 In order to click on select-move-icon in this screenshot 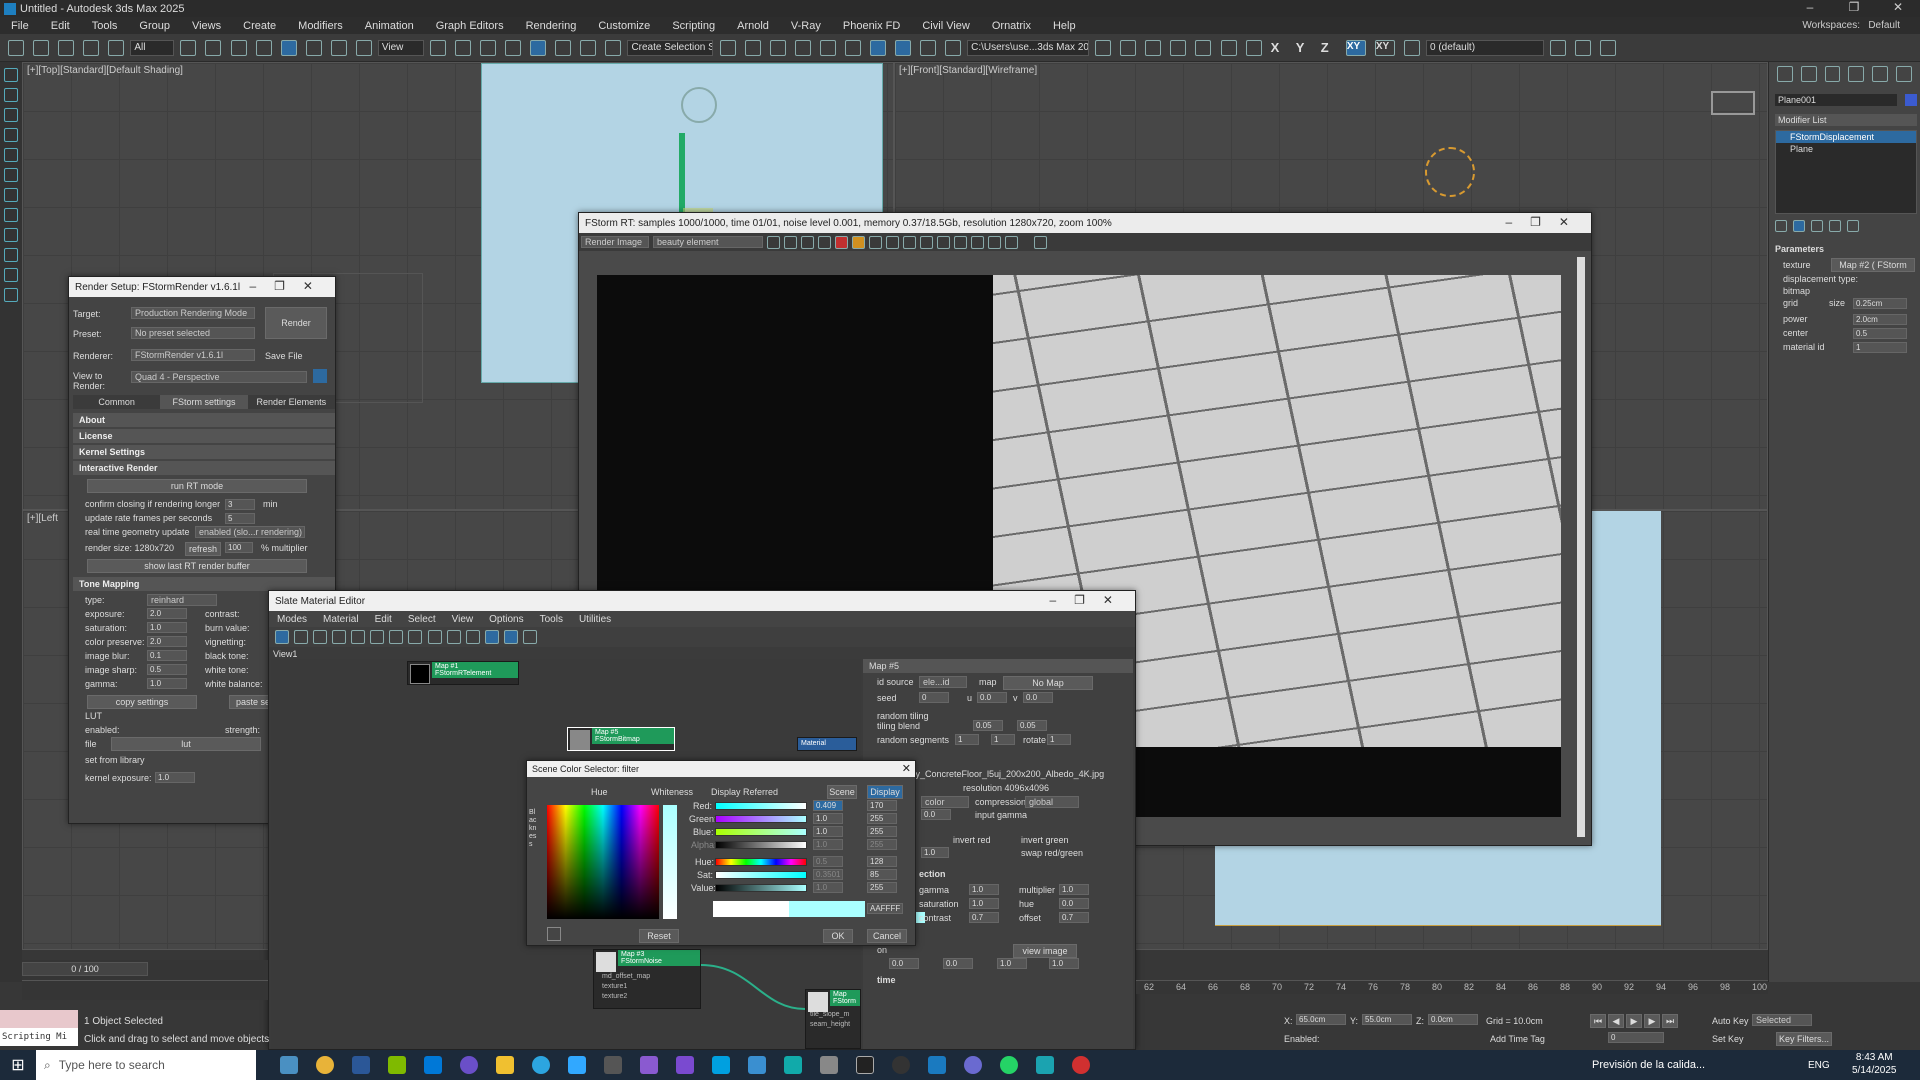, I will do `click(288, 48)`.